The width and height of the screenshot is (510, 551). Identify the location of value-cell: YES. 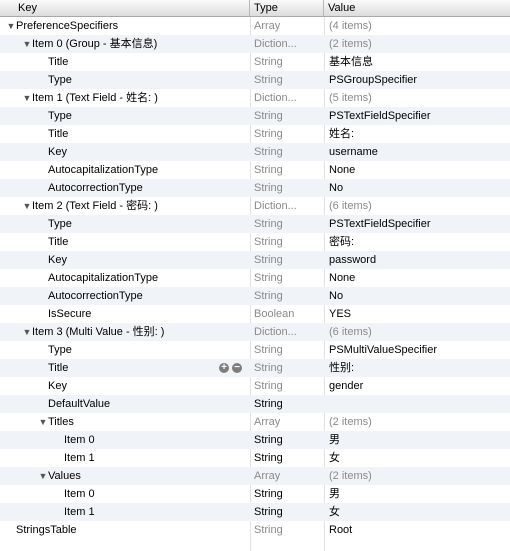
(419, 314).